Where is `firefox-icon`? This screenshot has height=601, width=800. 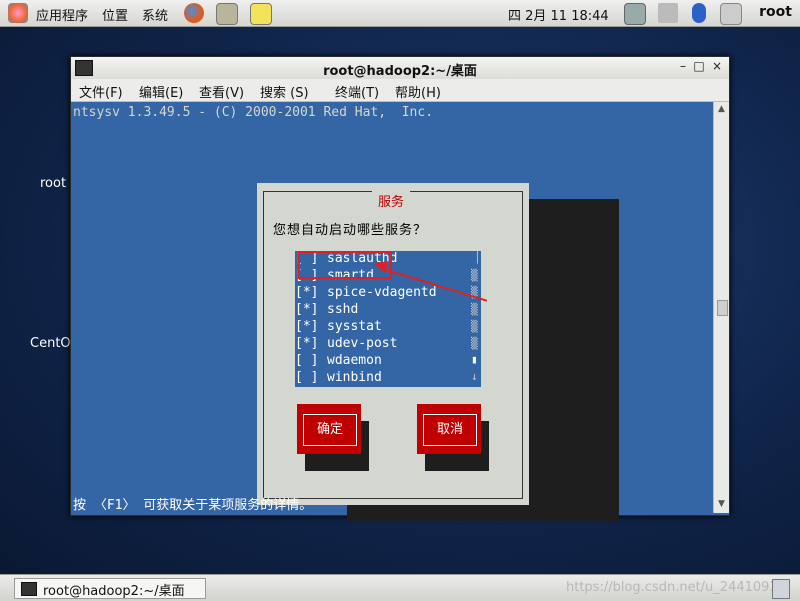 firefox-icon is located at coordinates (194, 13).